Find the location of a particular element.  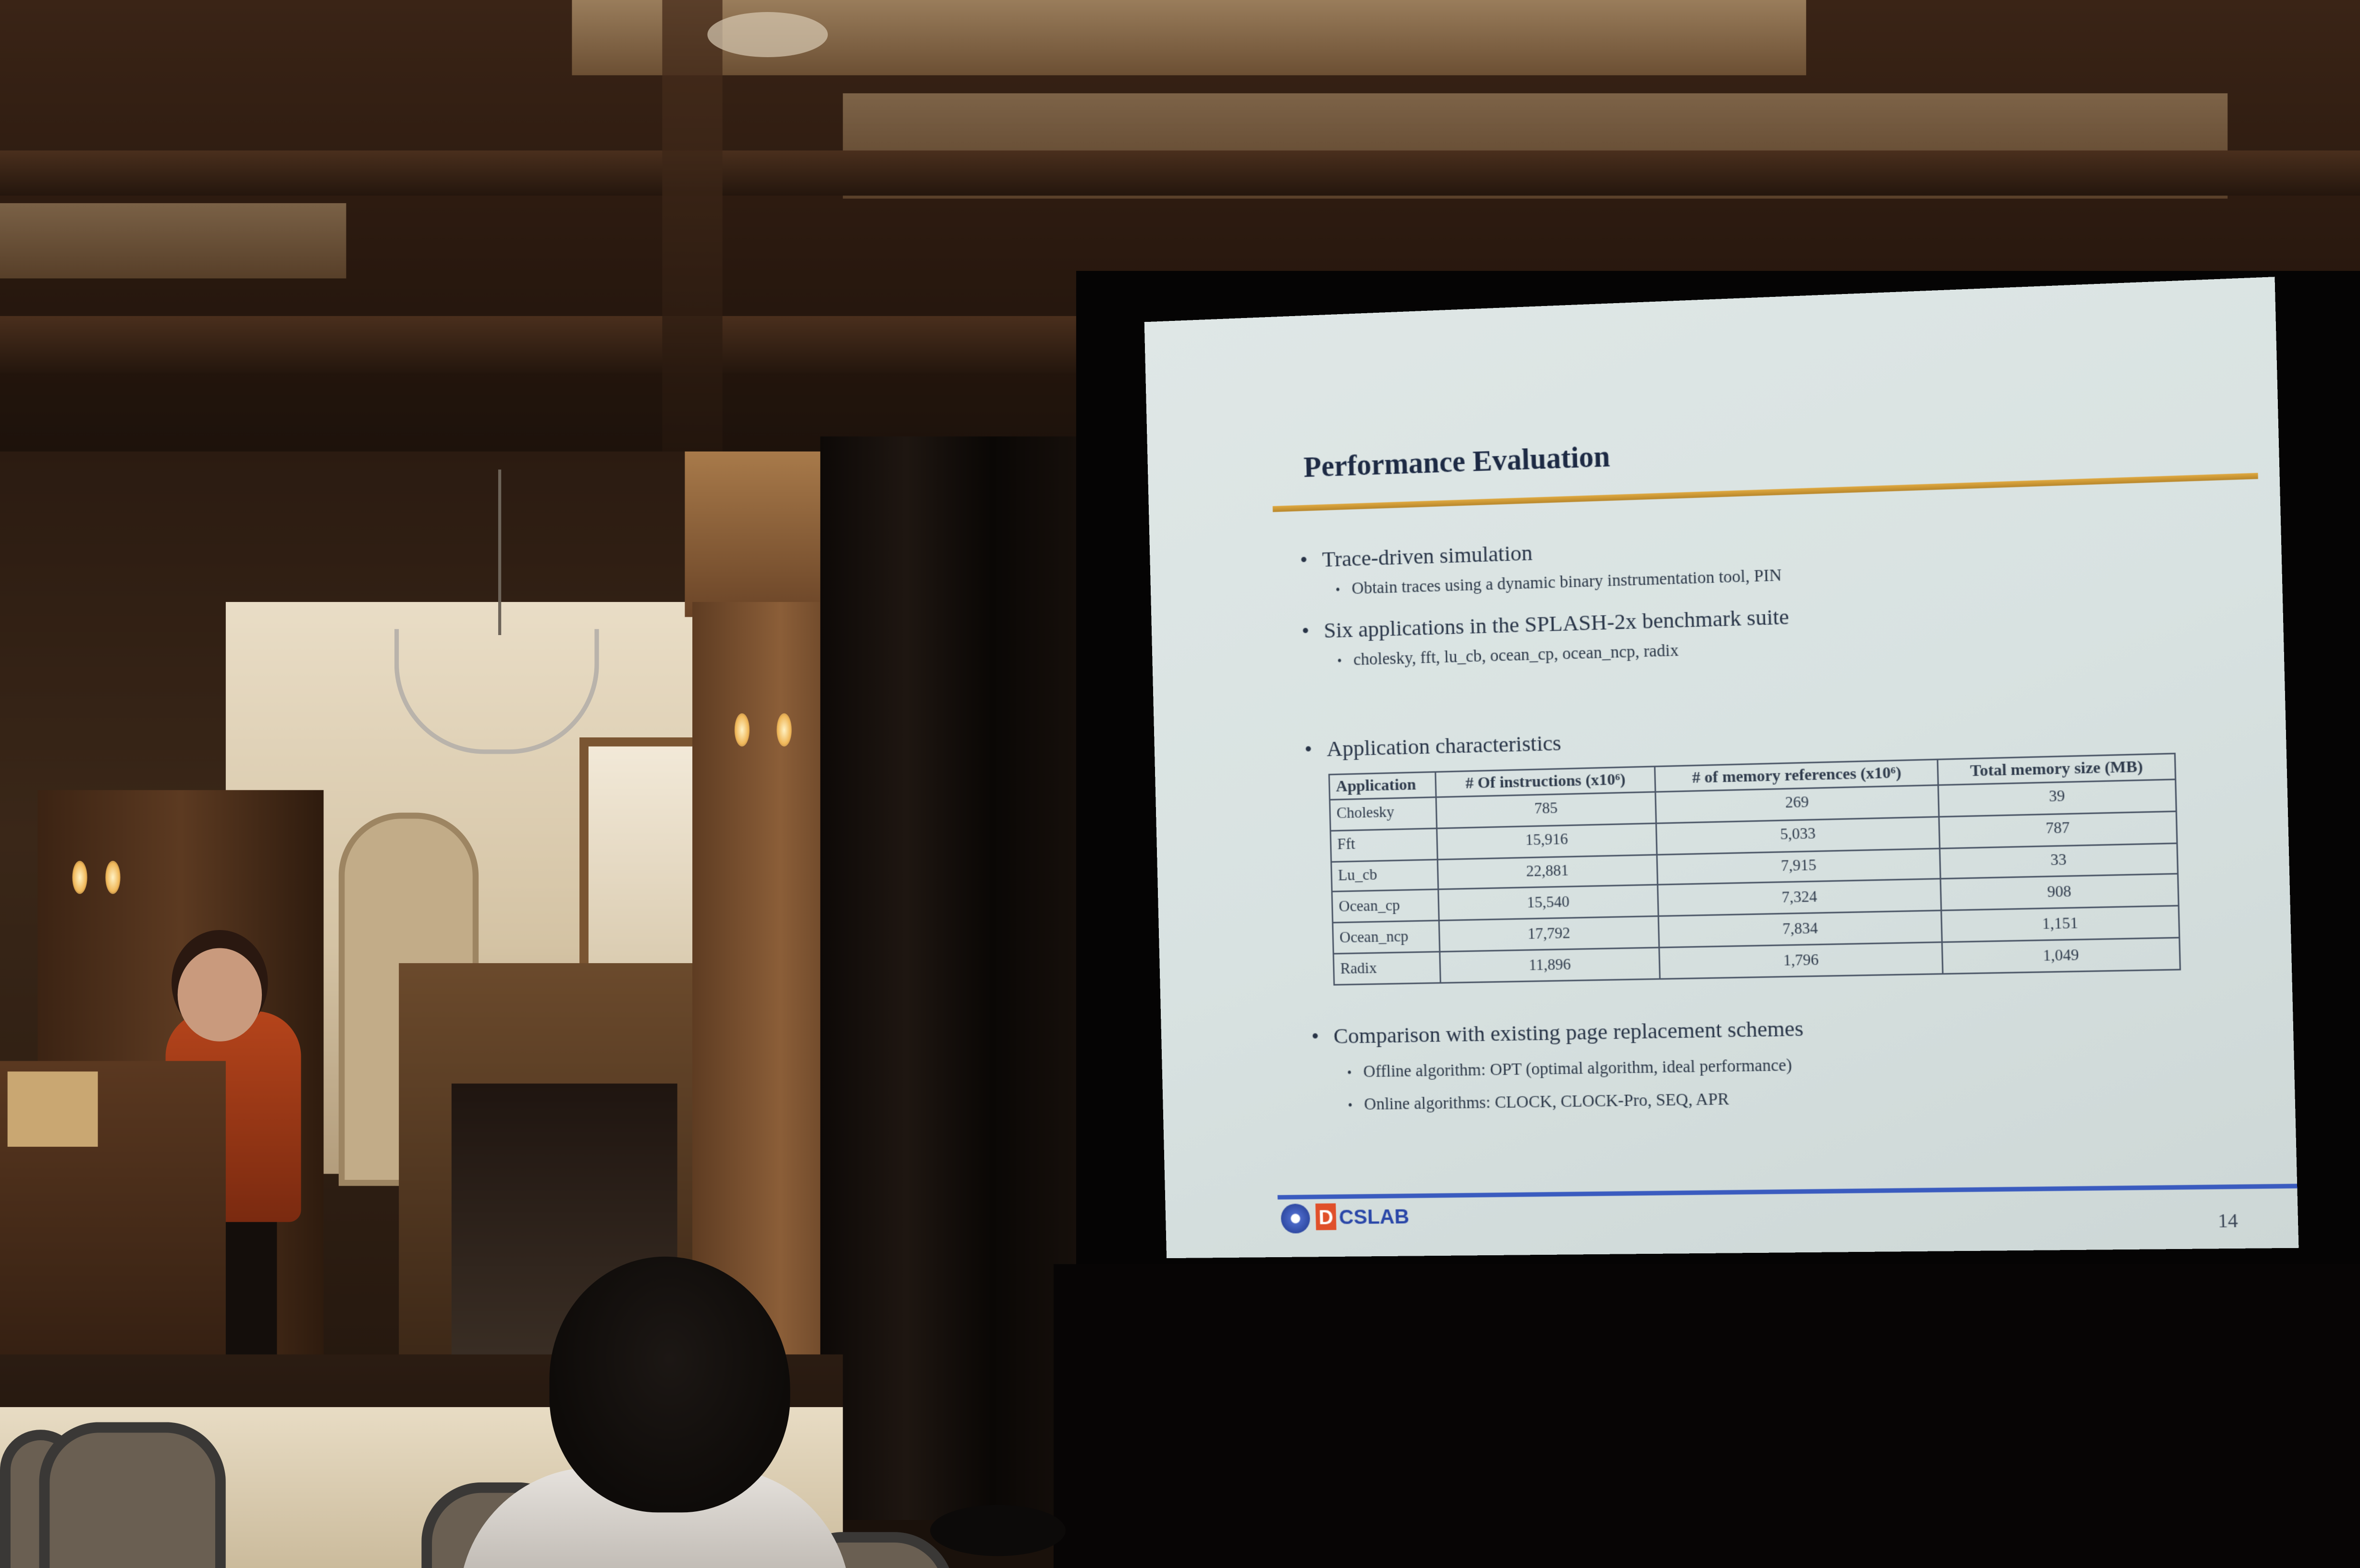

table-cell: 15,916 is located at coordinates (1547, 841).